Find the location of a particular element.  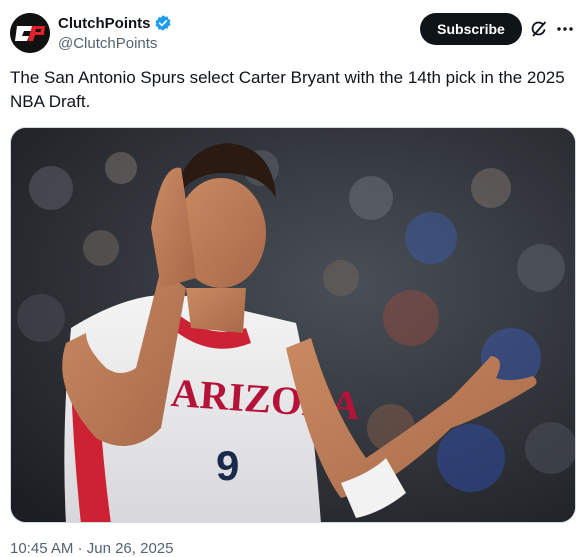

subscribe-button: Subscribe is located at coordinates (471, 29).